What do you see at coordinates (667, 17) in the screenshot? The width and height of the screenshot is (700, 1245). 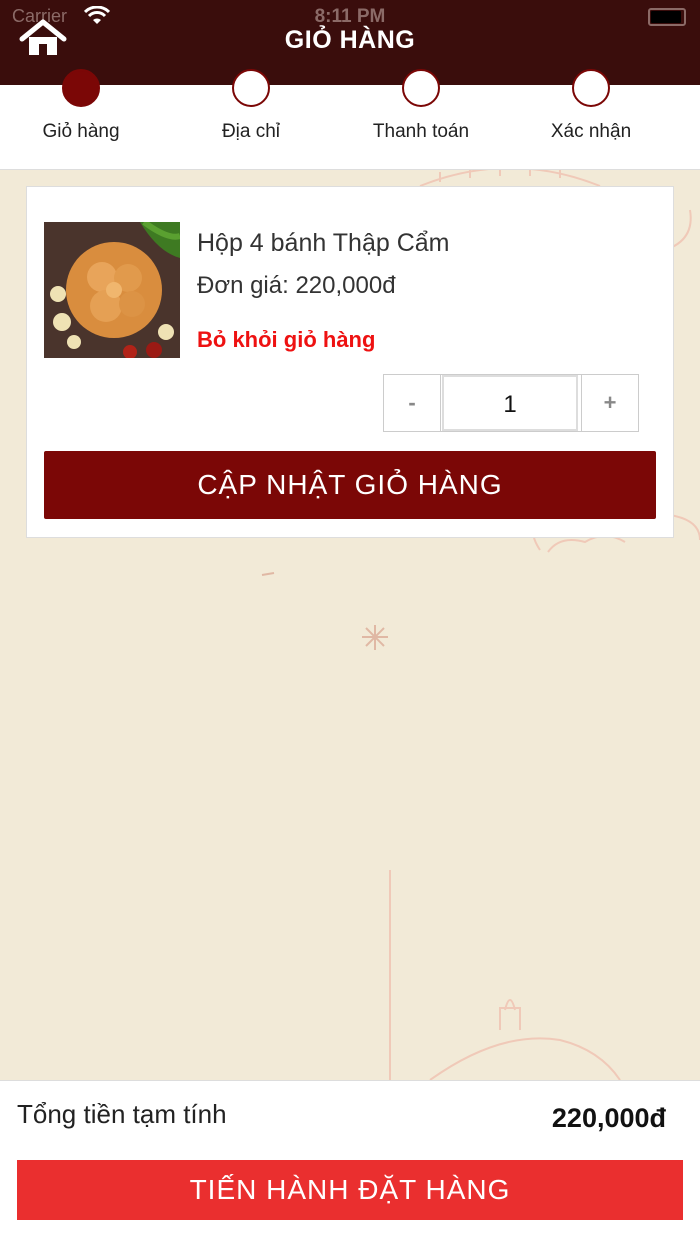 I see `battery-icon` at bounding box center [667, 17].